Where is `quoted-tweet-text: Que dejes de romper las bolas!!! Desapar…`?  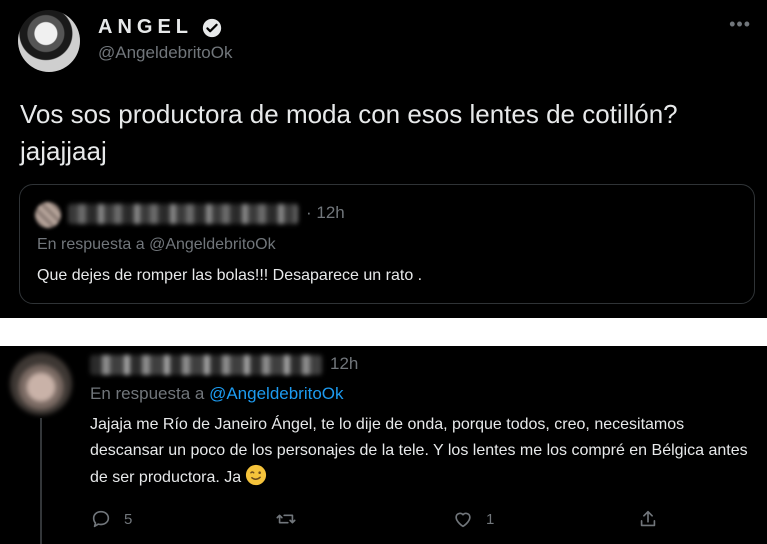
quoted-tweet-text: Que dejes de romper las bolas!!! Desapar… is located at coordinates (230, 275).